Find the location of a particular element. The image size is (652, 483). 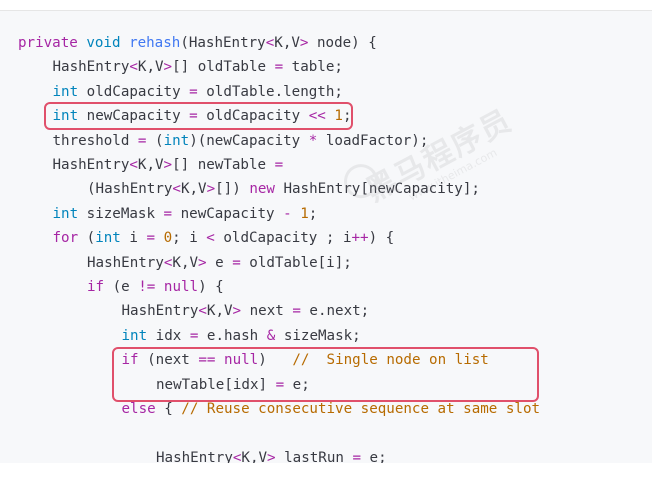

code-line: int sizeMask = newCapacity - 1; is located at coordinates (185, 214).